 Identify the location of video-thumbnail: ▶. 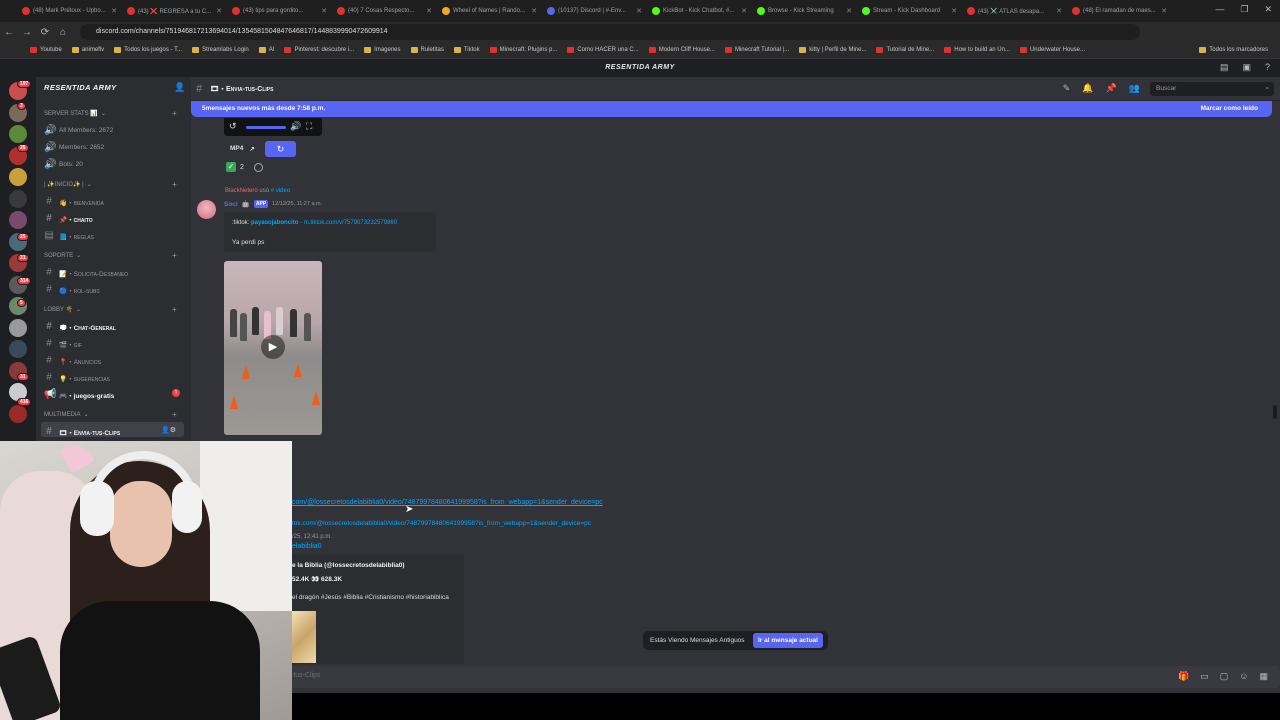
(273, 348).